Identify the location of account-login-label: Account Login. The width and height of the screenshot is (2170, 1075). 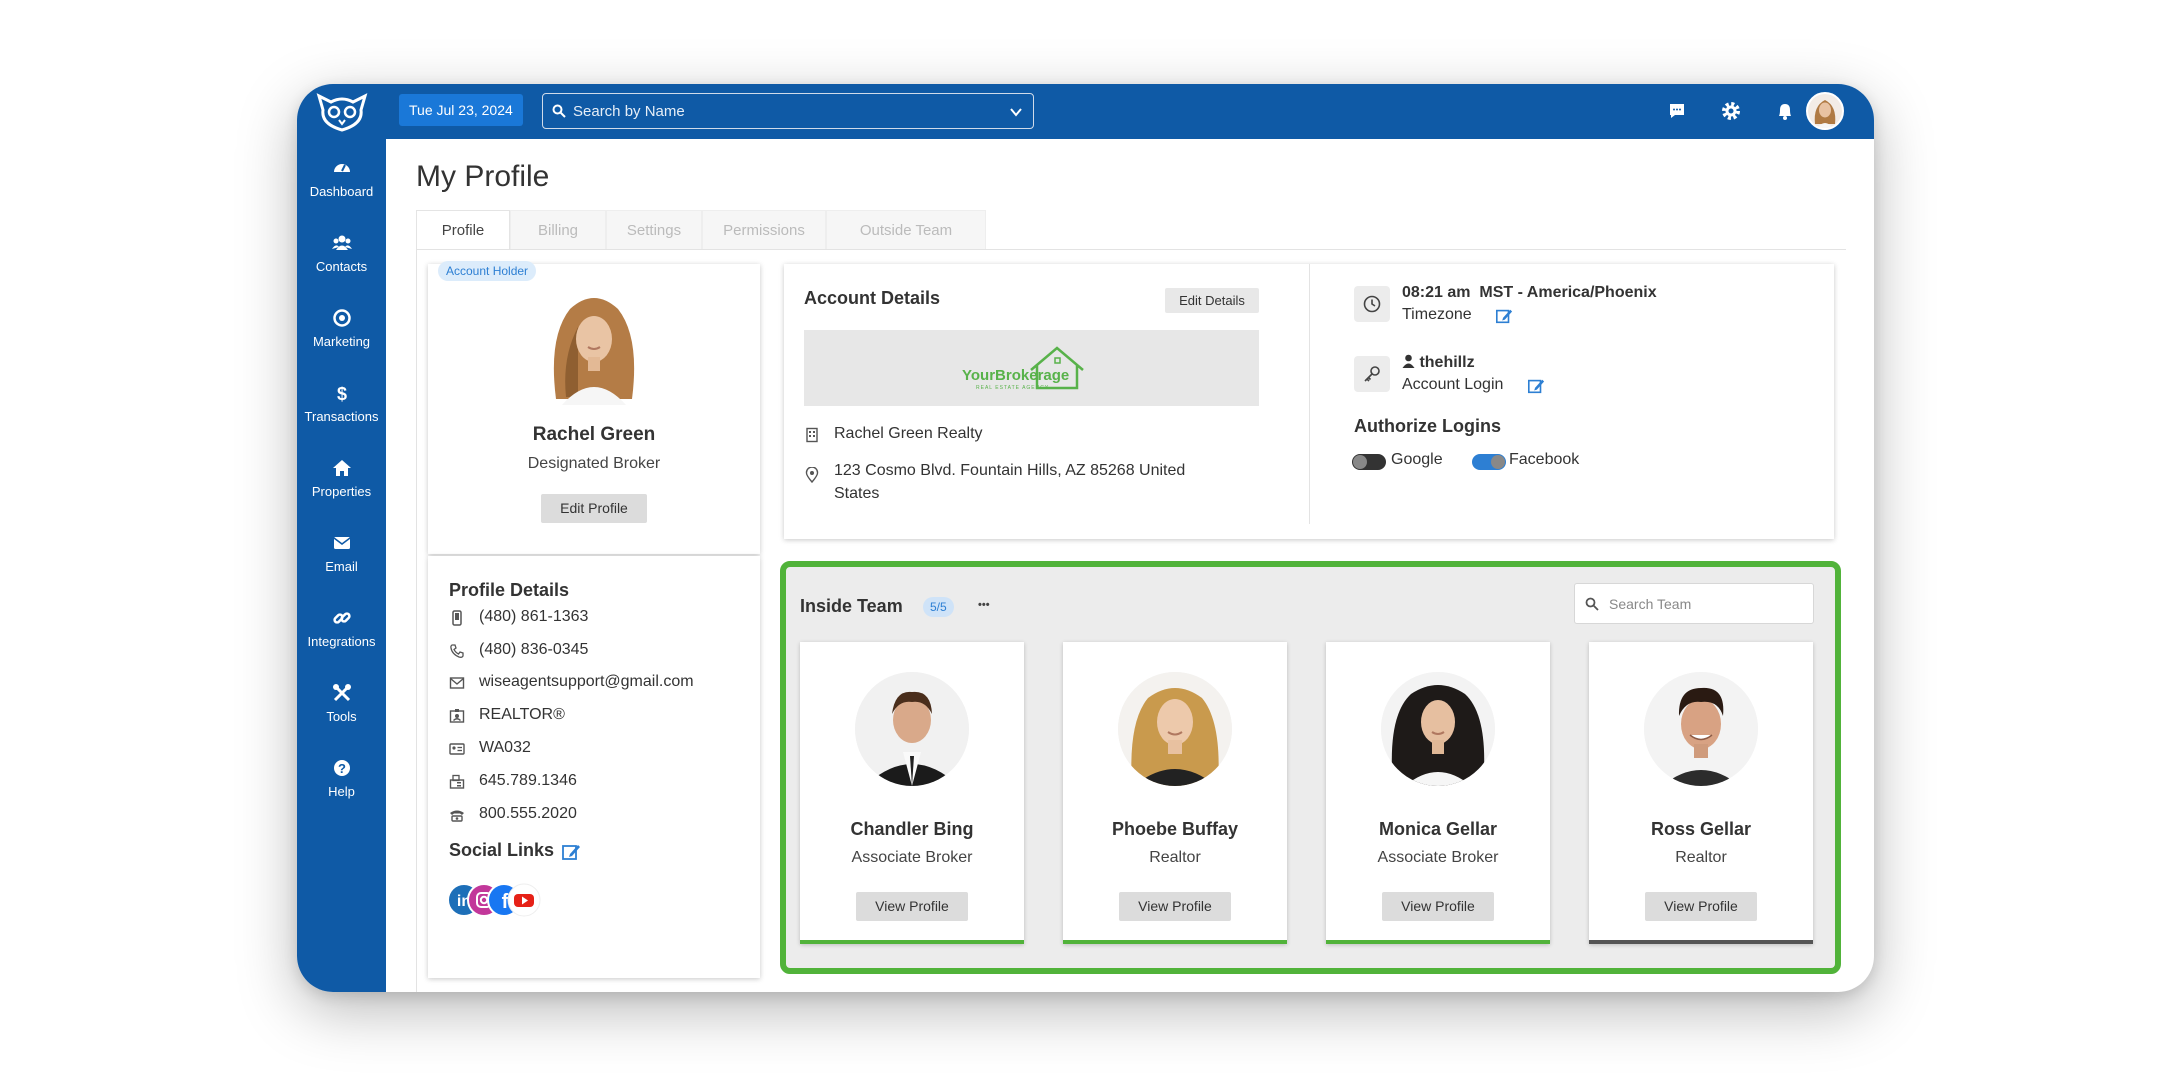
(1453, 384).